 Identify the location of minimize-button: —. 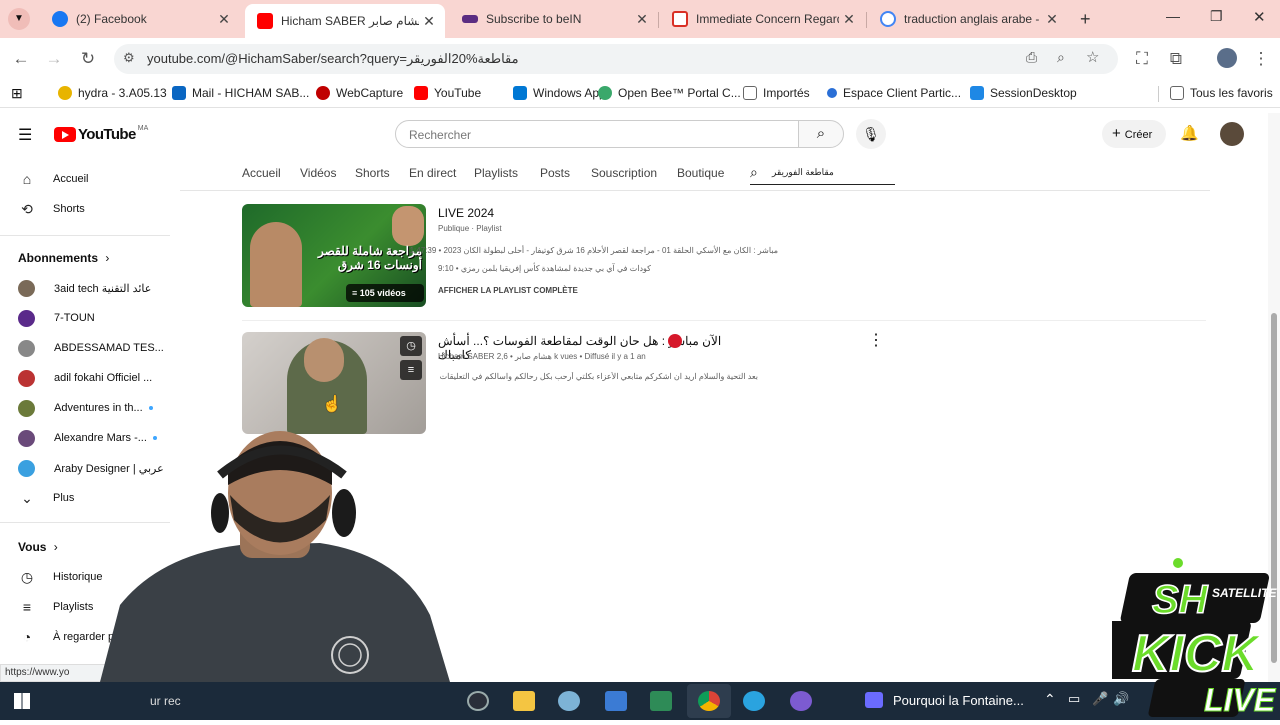
(1173, 16).